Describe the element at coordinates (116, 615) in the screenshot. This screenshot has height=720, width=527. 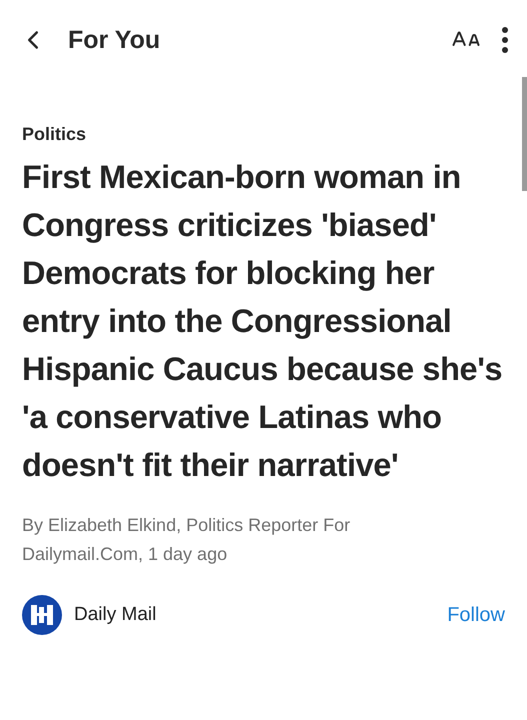
I see `publisher-name: Daily Mail` at that location.